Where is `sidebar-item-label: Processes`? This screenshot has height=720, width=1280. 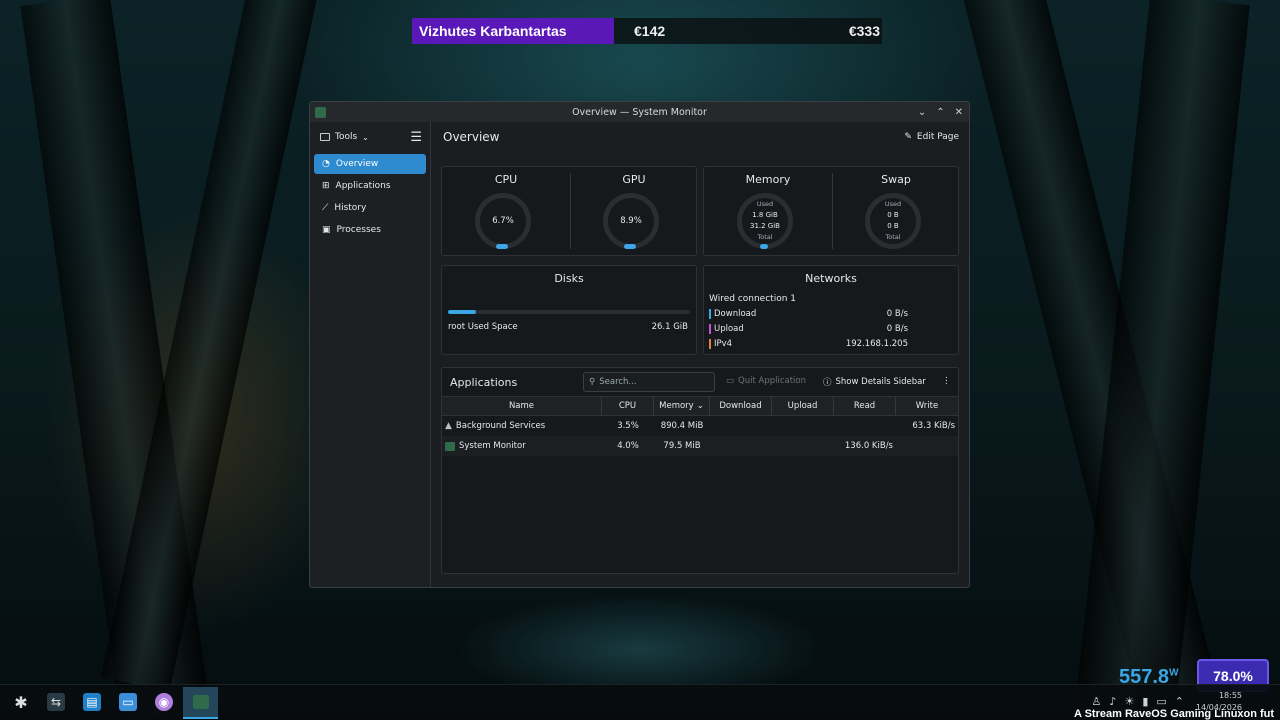 sidebar-item-label: Processes is located at coordinates (358, 230).